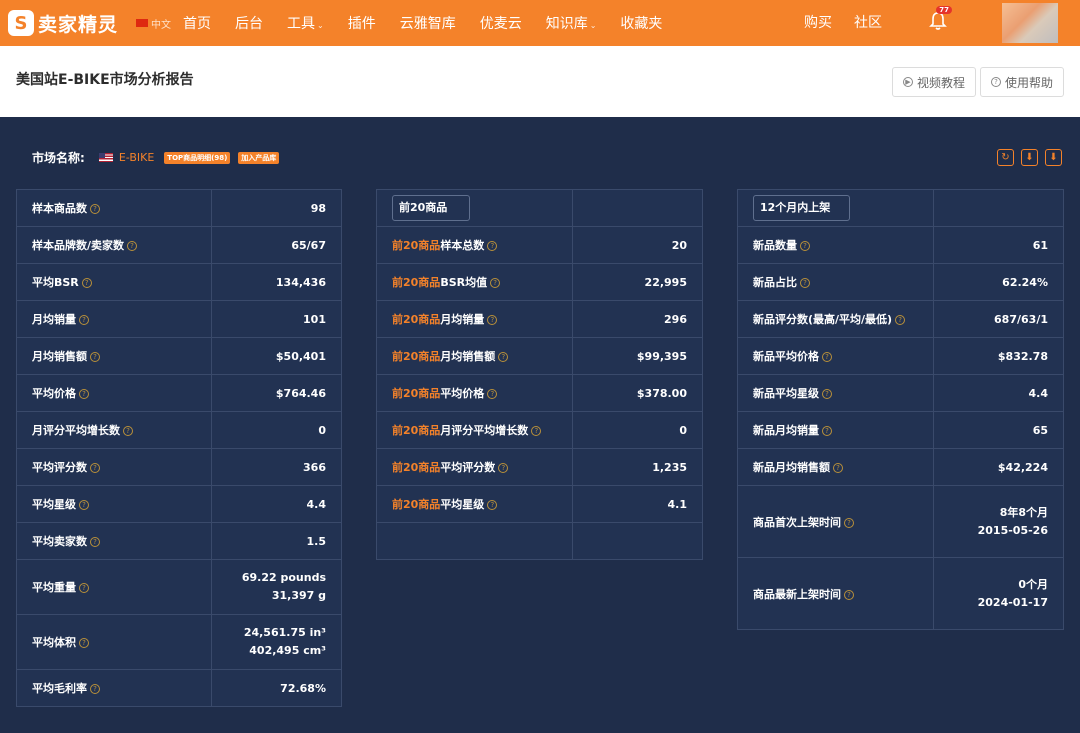 The width and height of the screenshot is (1080, 733). I want to click on metric-value: $42,224, so click(998, 467).